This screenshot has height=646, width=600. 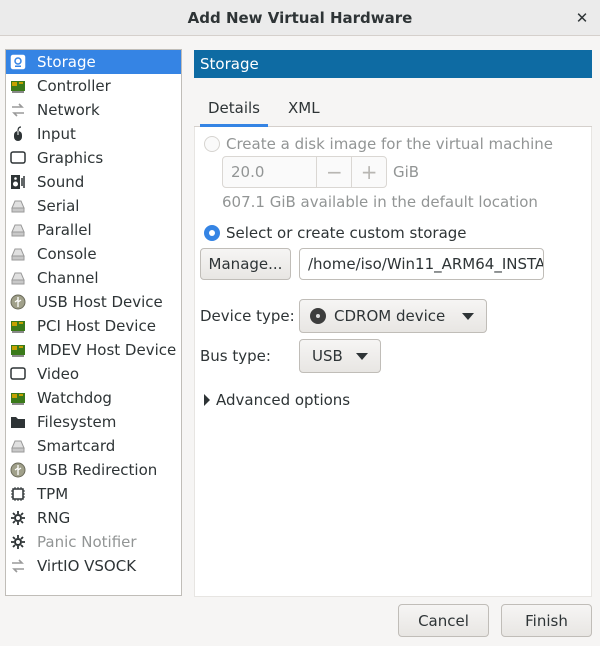 What do you see at coordinates (93, 470) in the screenshot?
I see `sidebar-item-usb-redirection: USB Redirection` at bounding box center [93, 470].